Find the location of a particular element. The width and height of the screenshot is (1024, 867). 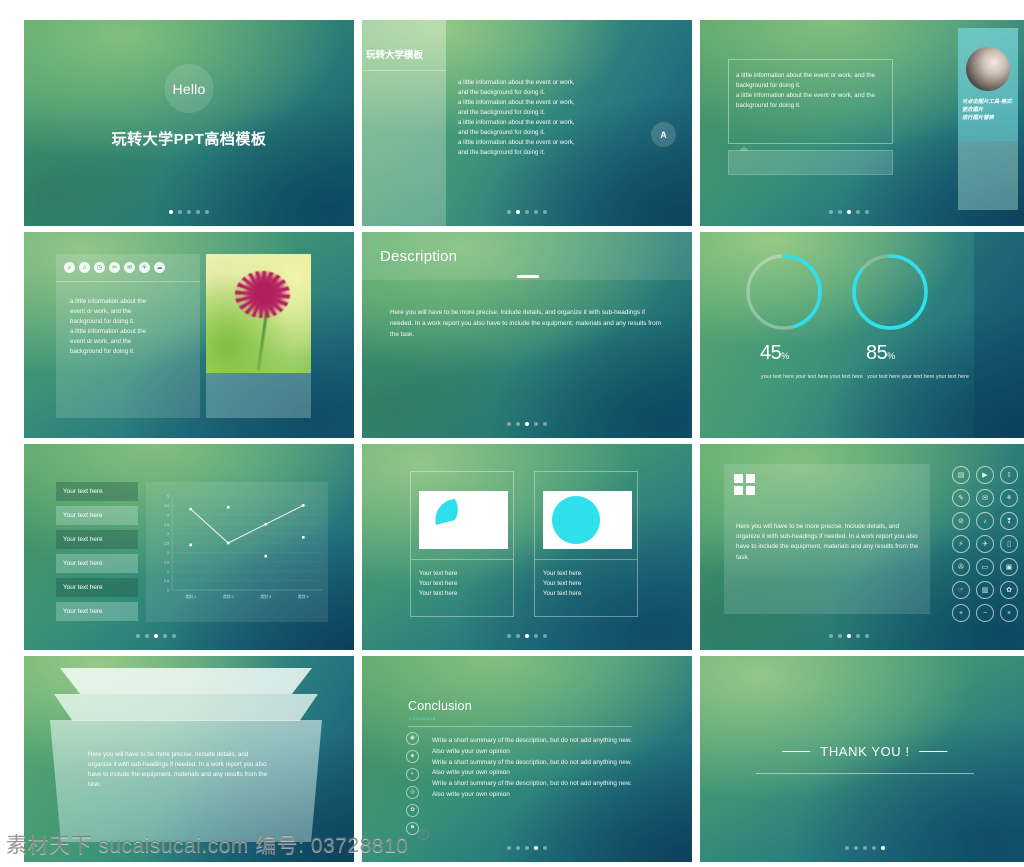

share-icon: ⚘ is located at coordinates (144, 267).